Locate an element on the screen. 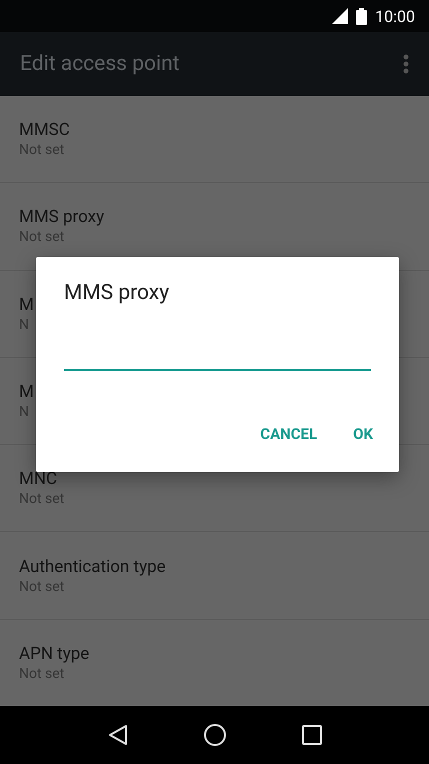 Image resolution: width=429 pixels, height=764 pixels. recents-icon is located at coordinates (312, 735).